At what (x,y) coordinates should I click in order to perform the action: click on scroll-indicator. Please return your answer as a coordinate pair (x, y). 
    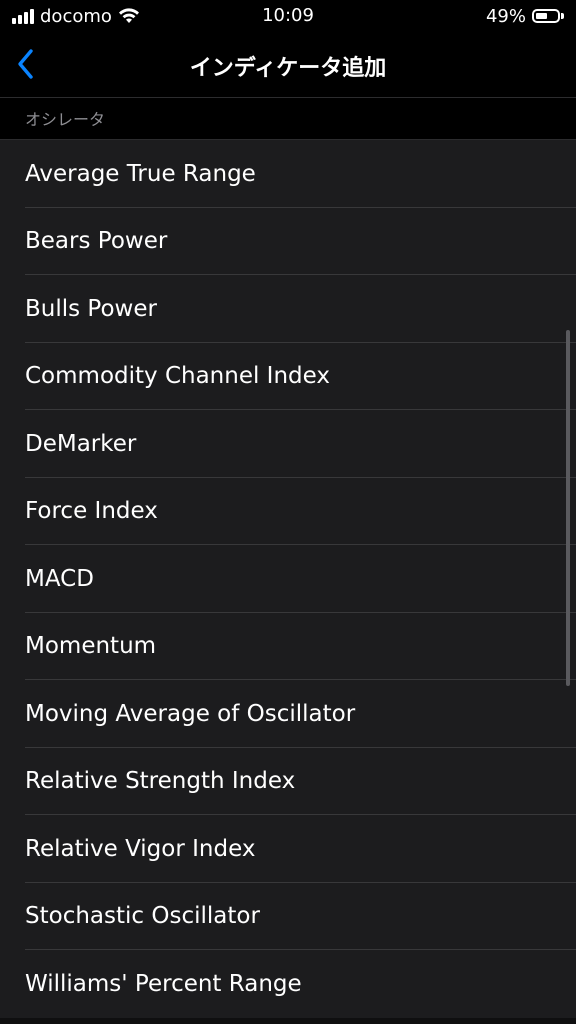
    Looking at the image, I should click on (568, 508).